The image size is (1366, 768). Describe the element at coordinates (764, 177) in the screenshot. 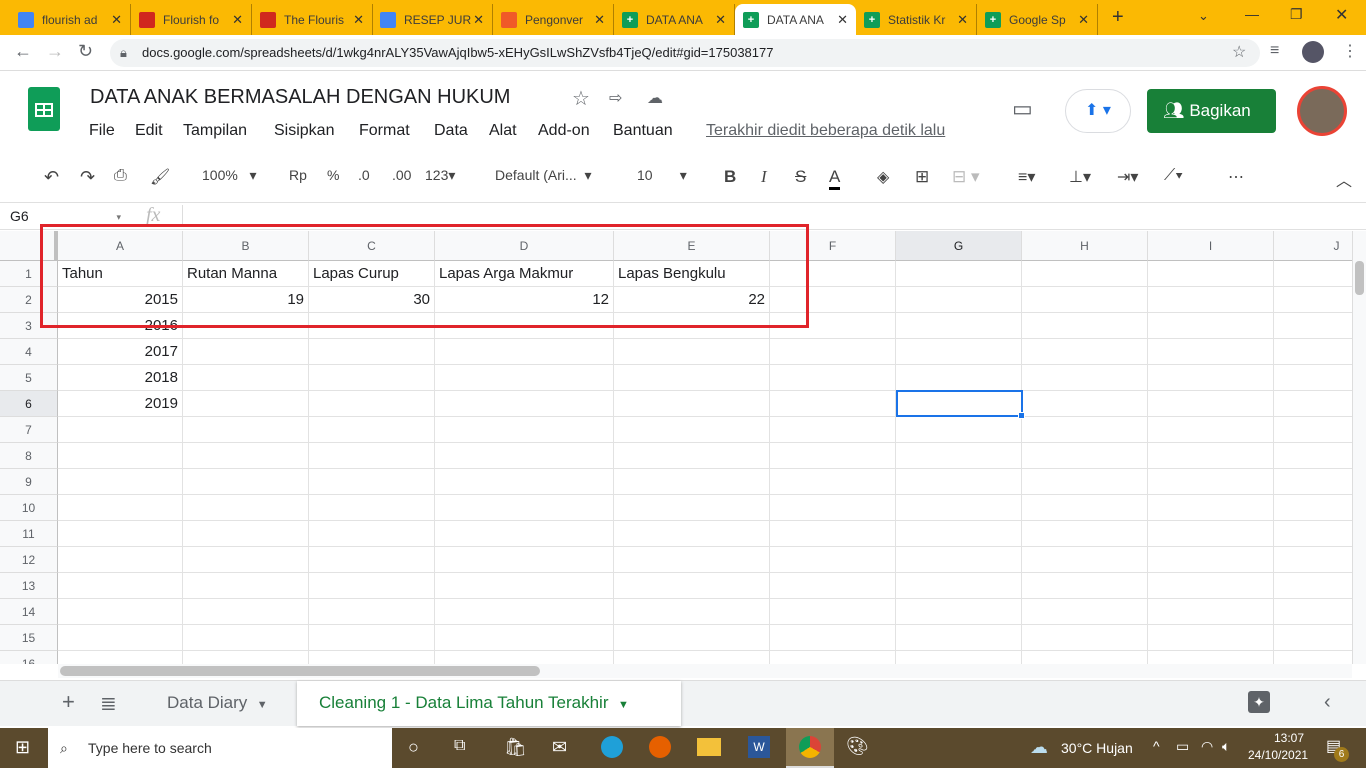

I see `italic-icon: I` at that location.